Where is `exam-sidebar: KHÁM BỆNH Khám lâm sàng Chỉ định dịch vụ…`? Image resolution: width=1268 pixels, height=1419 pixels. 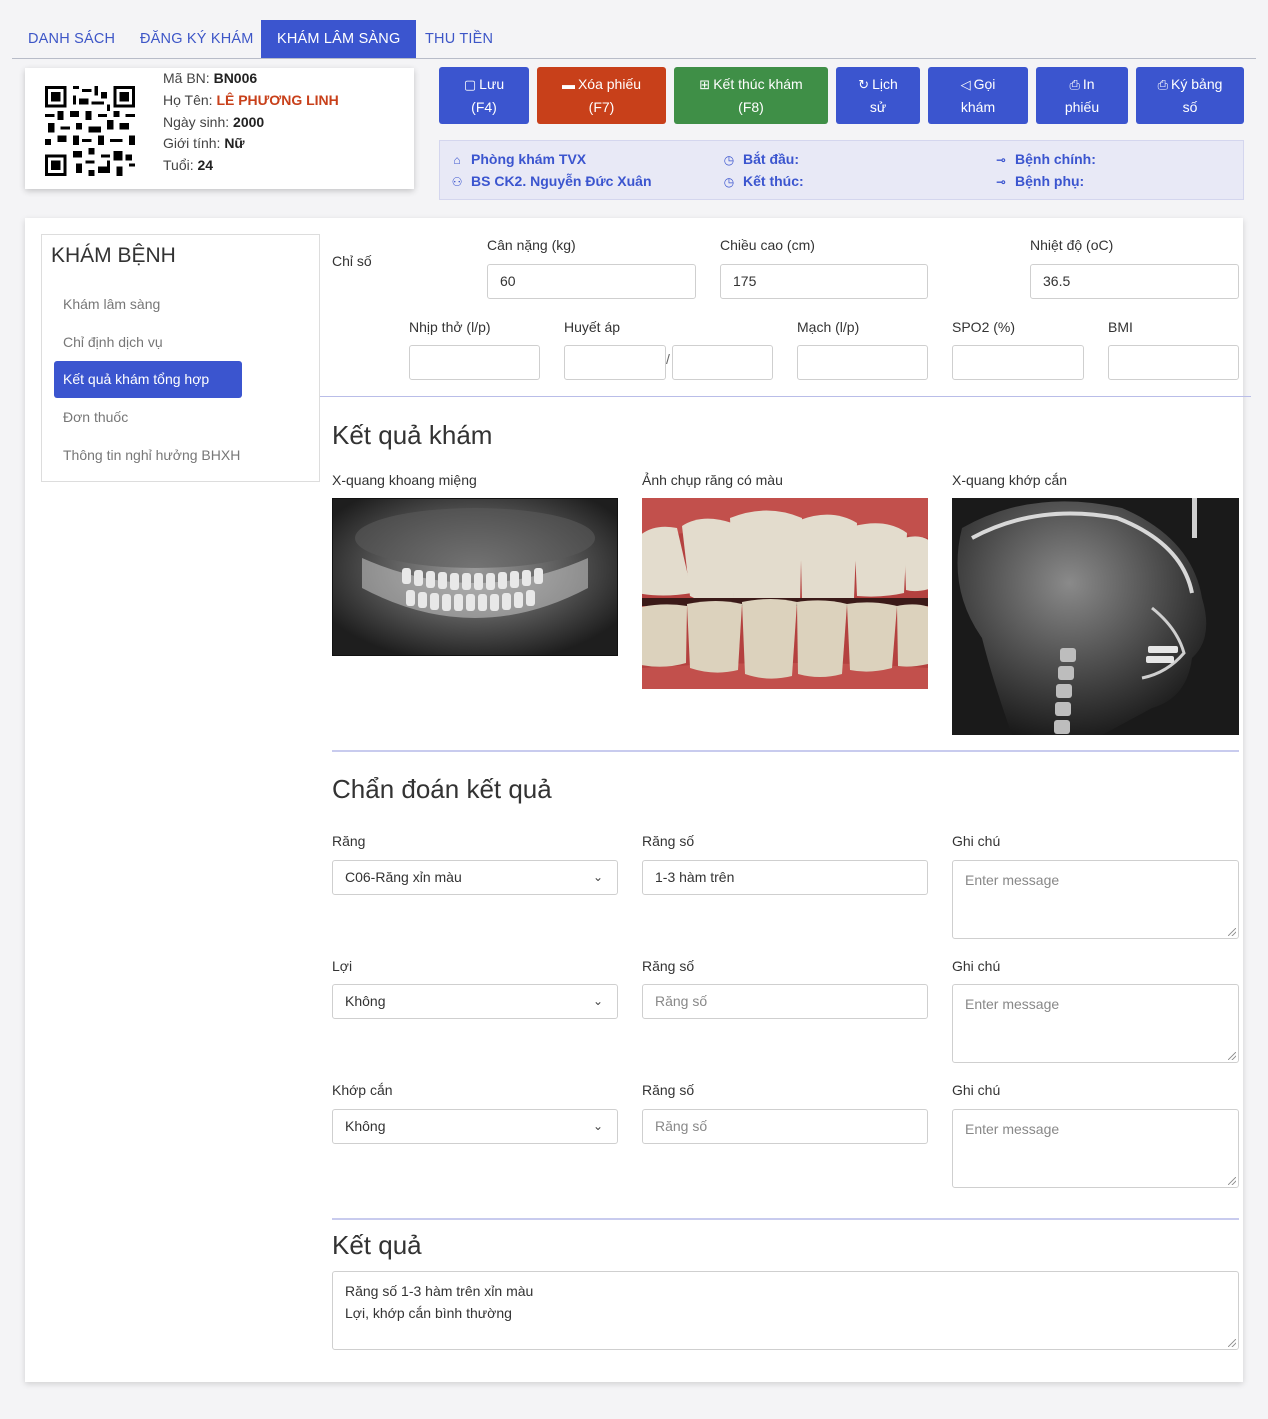 exam-sidebar: KHÁM BỆNH Khám lâm sàng Chỉ định dịch vụ… is located at coordinates (180, 358).